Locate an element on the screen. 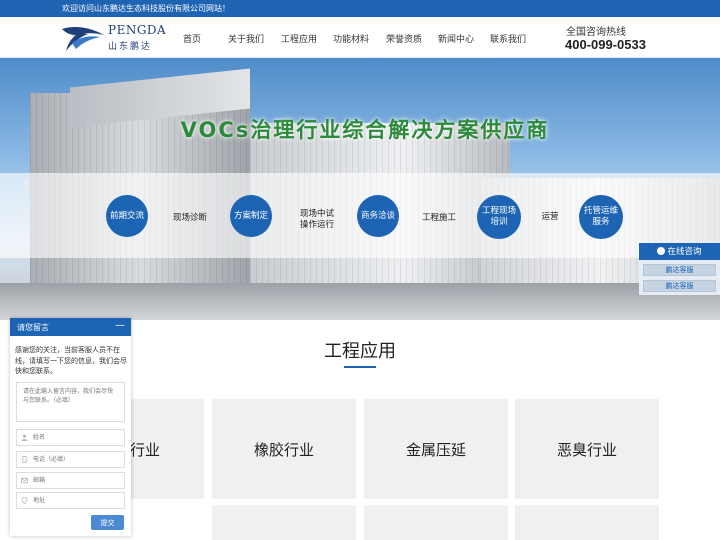 The image size is (720, 540). phone-field is located at coordinates (70, 459).